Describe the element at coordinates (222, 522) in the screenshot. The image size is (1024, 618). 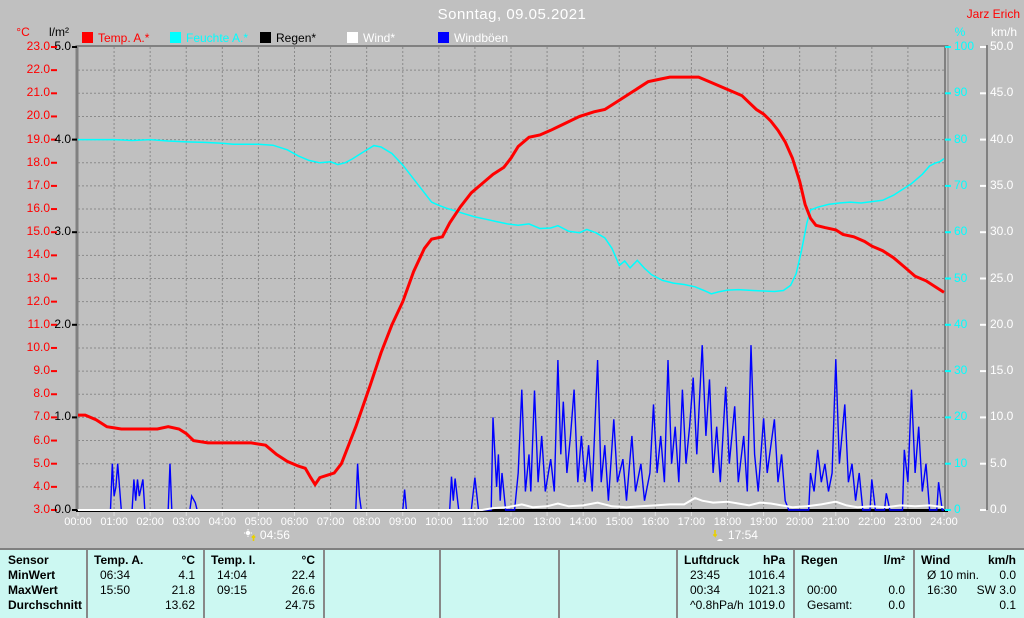
I see `x-axis-label: 04:00` at that location.